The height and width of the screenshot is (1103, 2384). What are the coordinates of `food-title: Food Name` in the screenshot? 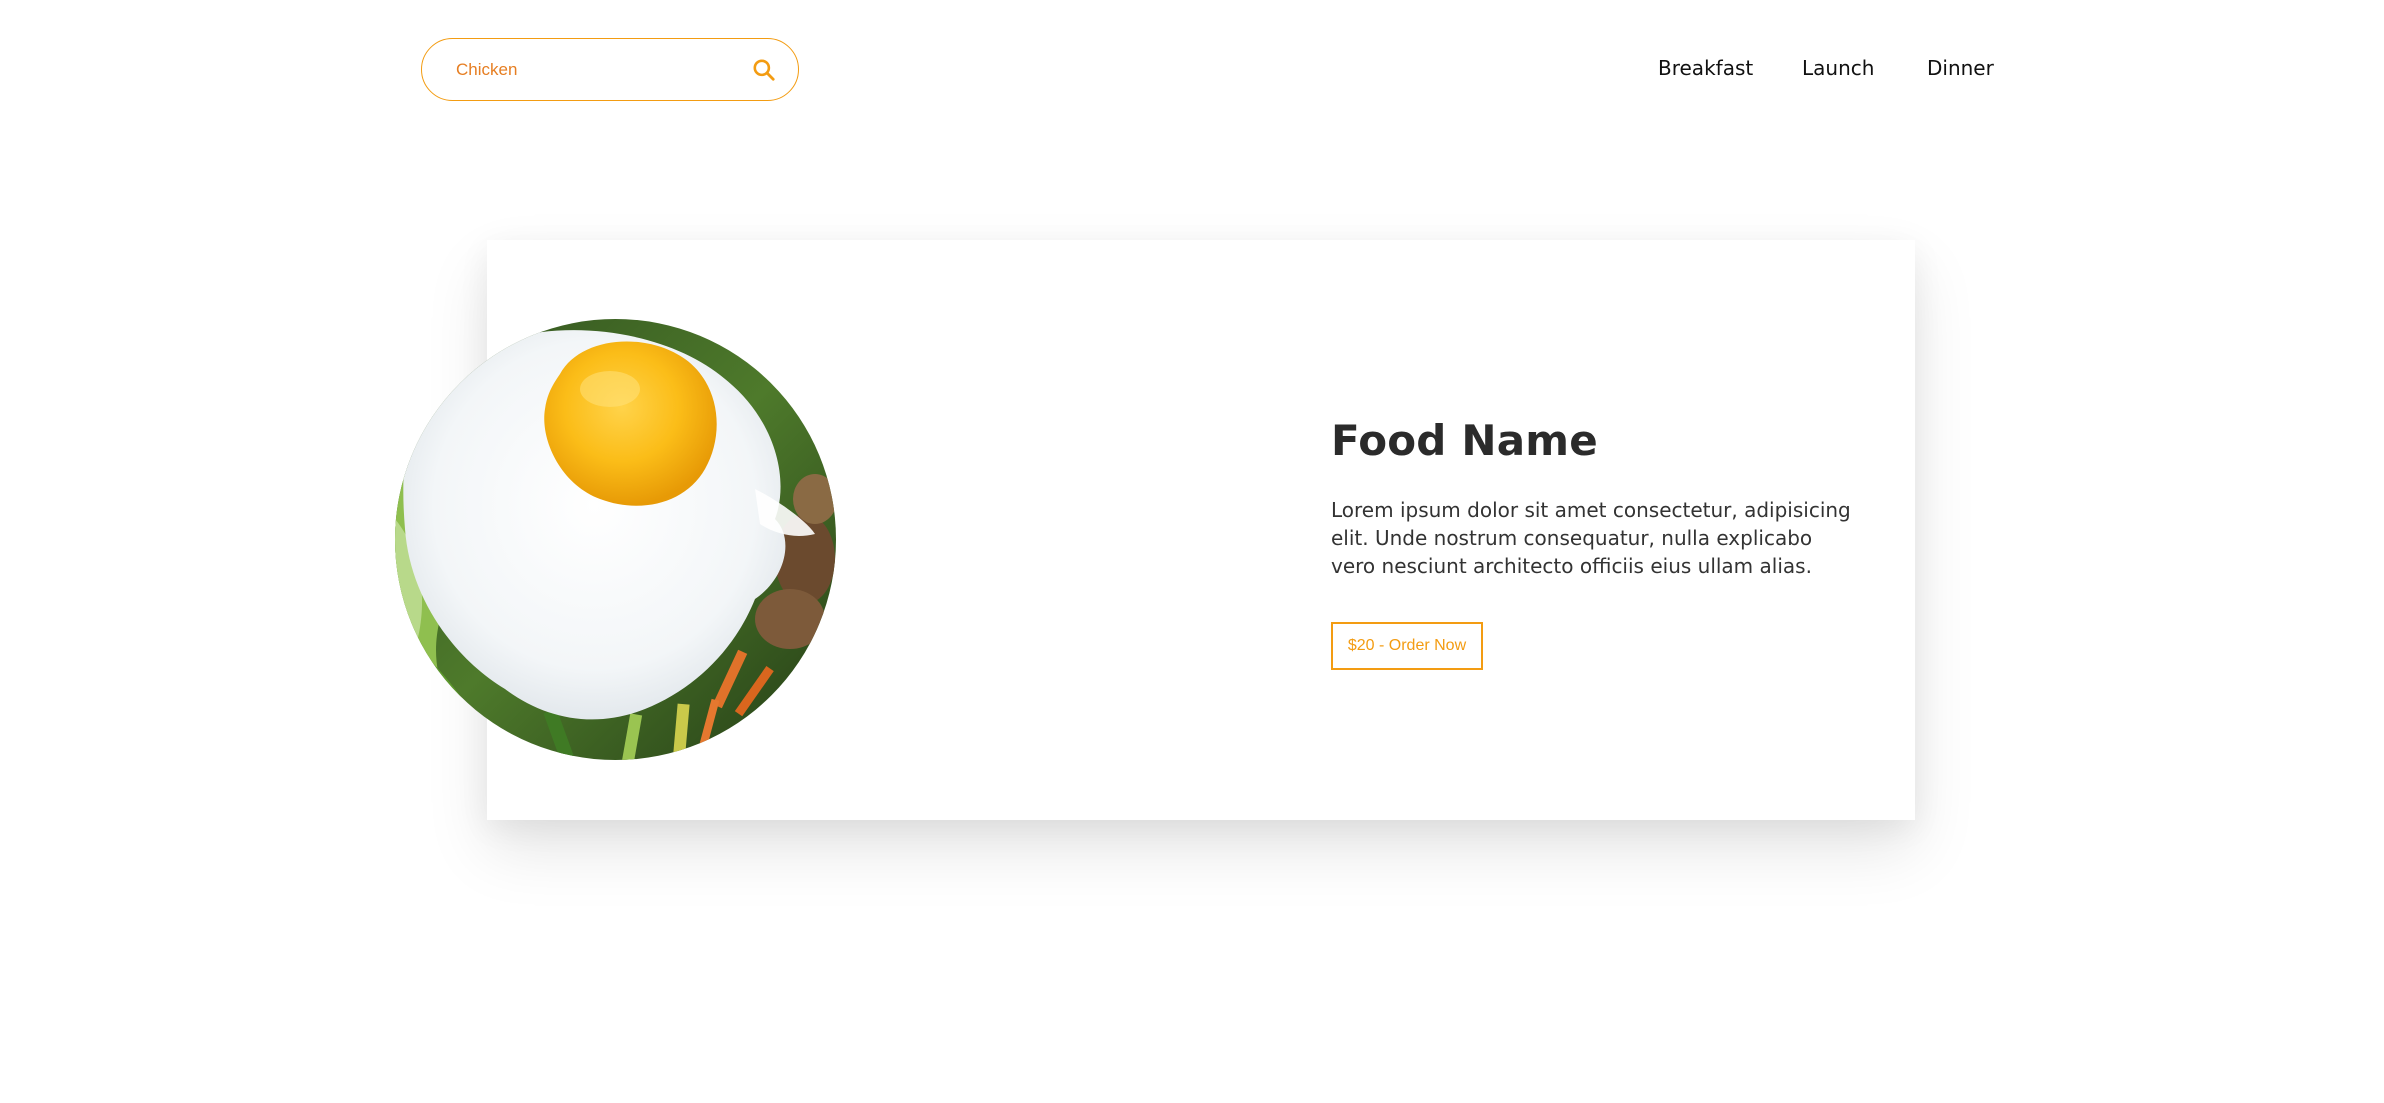 It's located at (1464, 440).